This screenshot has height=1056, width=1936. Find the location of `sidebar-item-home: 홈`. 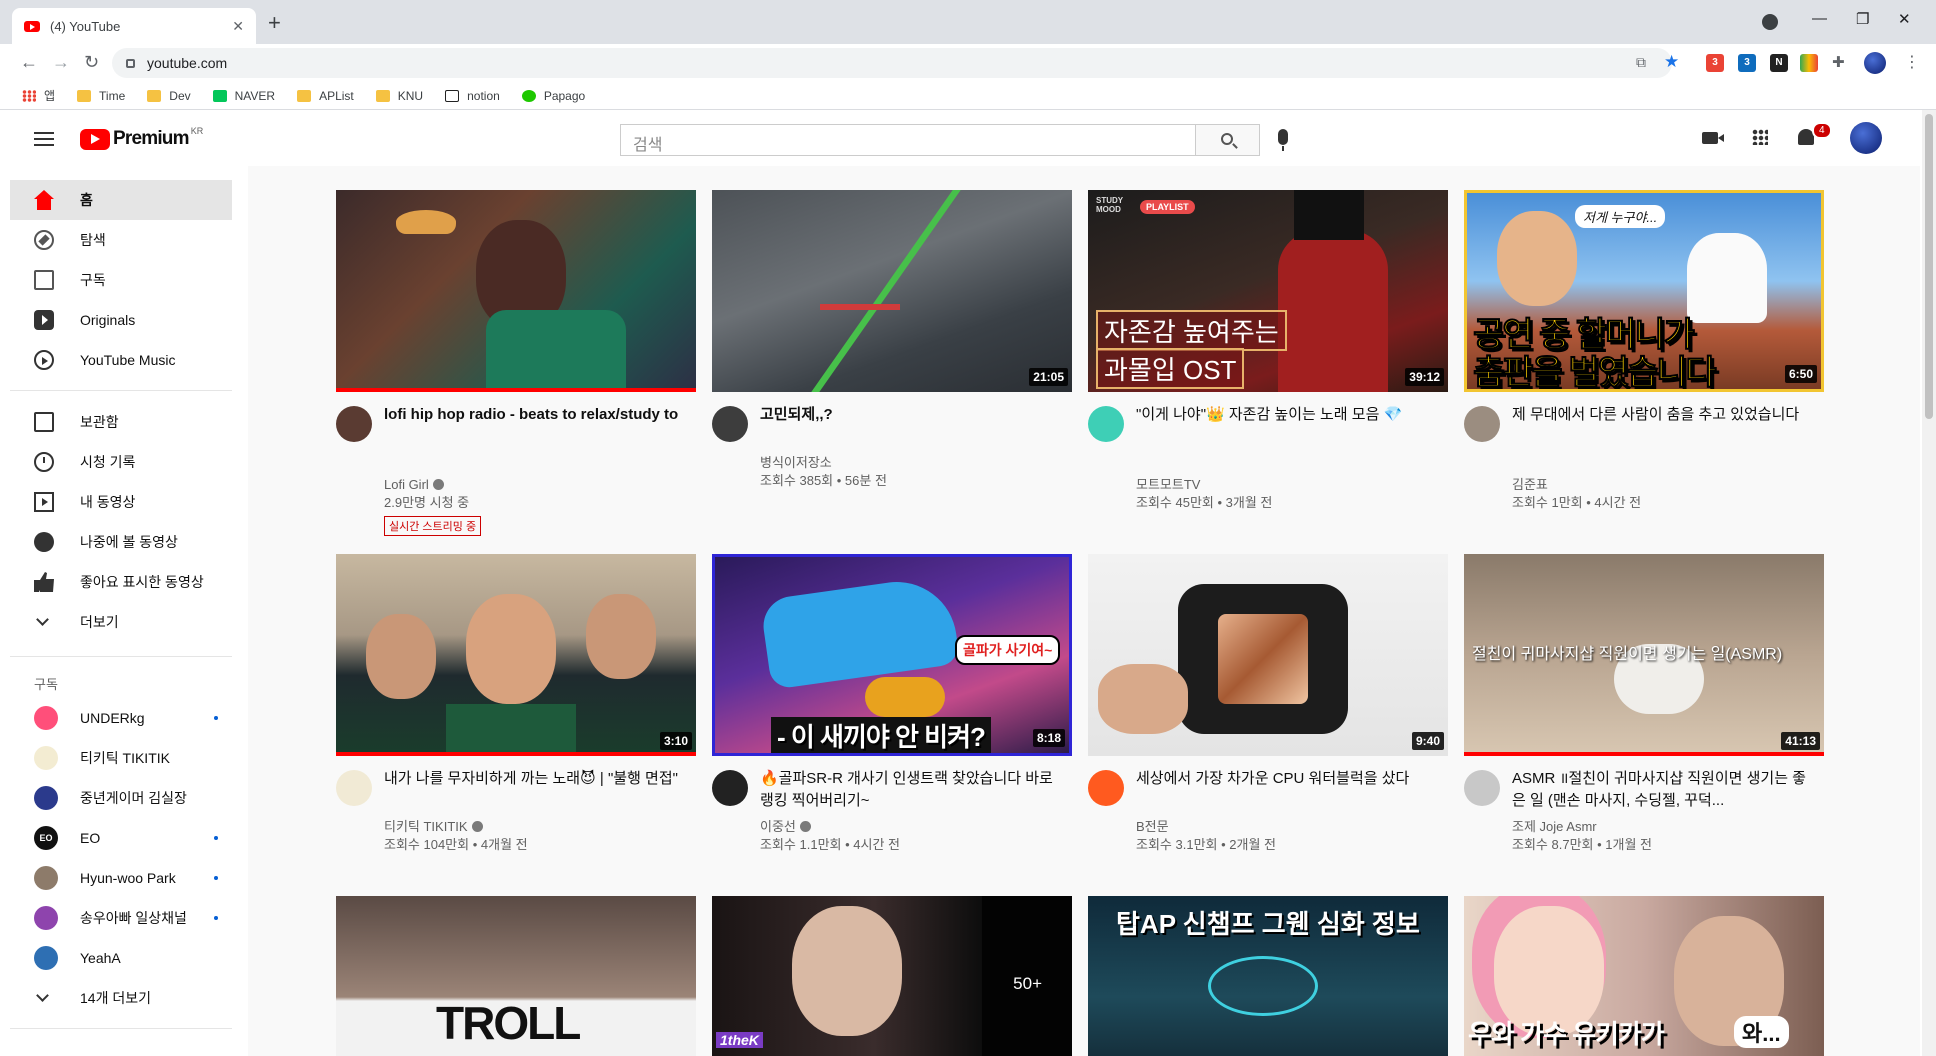

sidebar-item-home: 홈 is located at coordinates (121, 200).